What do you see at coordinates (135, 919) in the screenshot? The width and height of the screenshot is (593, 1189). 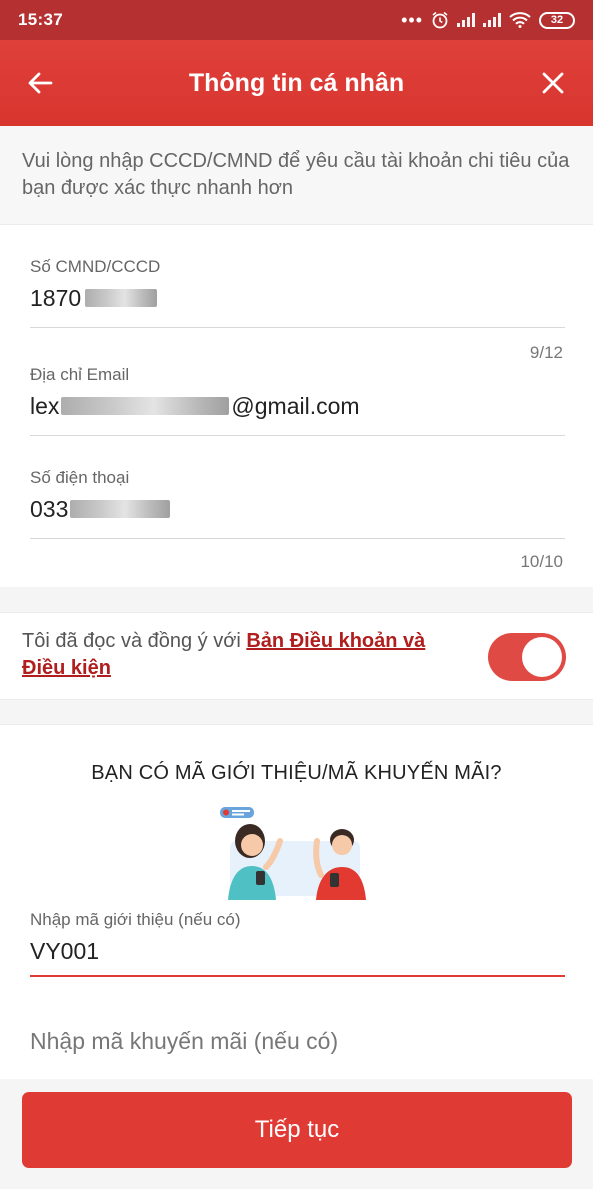 I see `referral-code-label: Nhập mã giới thiệu (nếu có)` at bounding box center [135, 919].